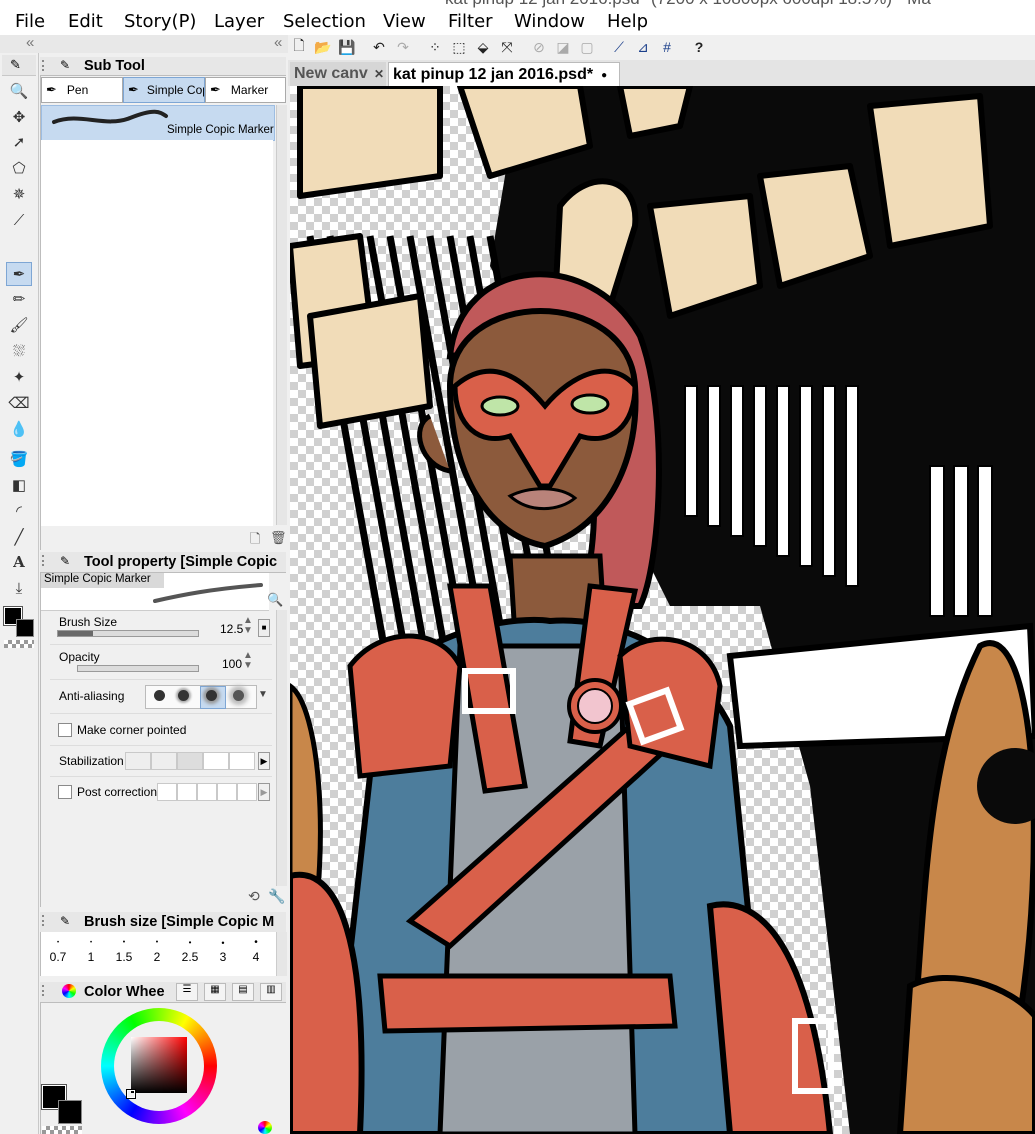  I want to click on brush-size-option: • 4, so click(256, 955).